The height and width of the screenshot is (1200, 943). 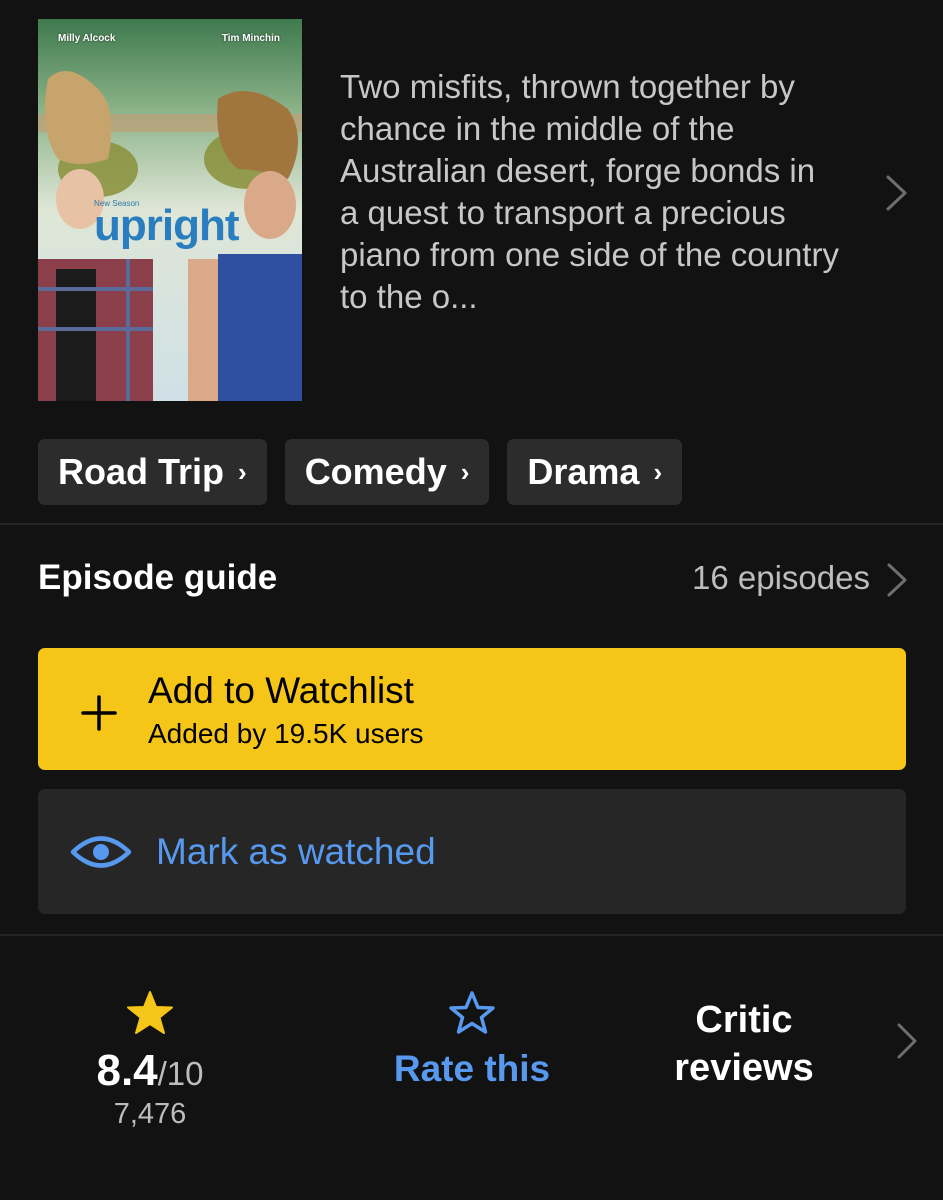 What do you see at coordinates (99, 715) in the screenshot?
I see `plus-icon` at bounding box center [99, 715].